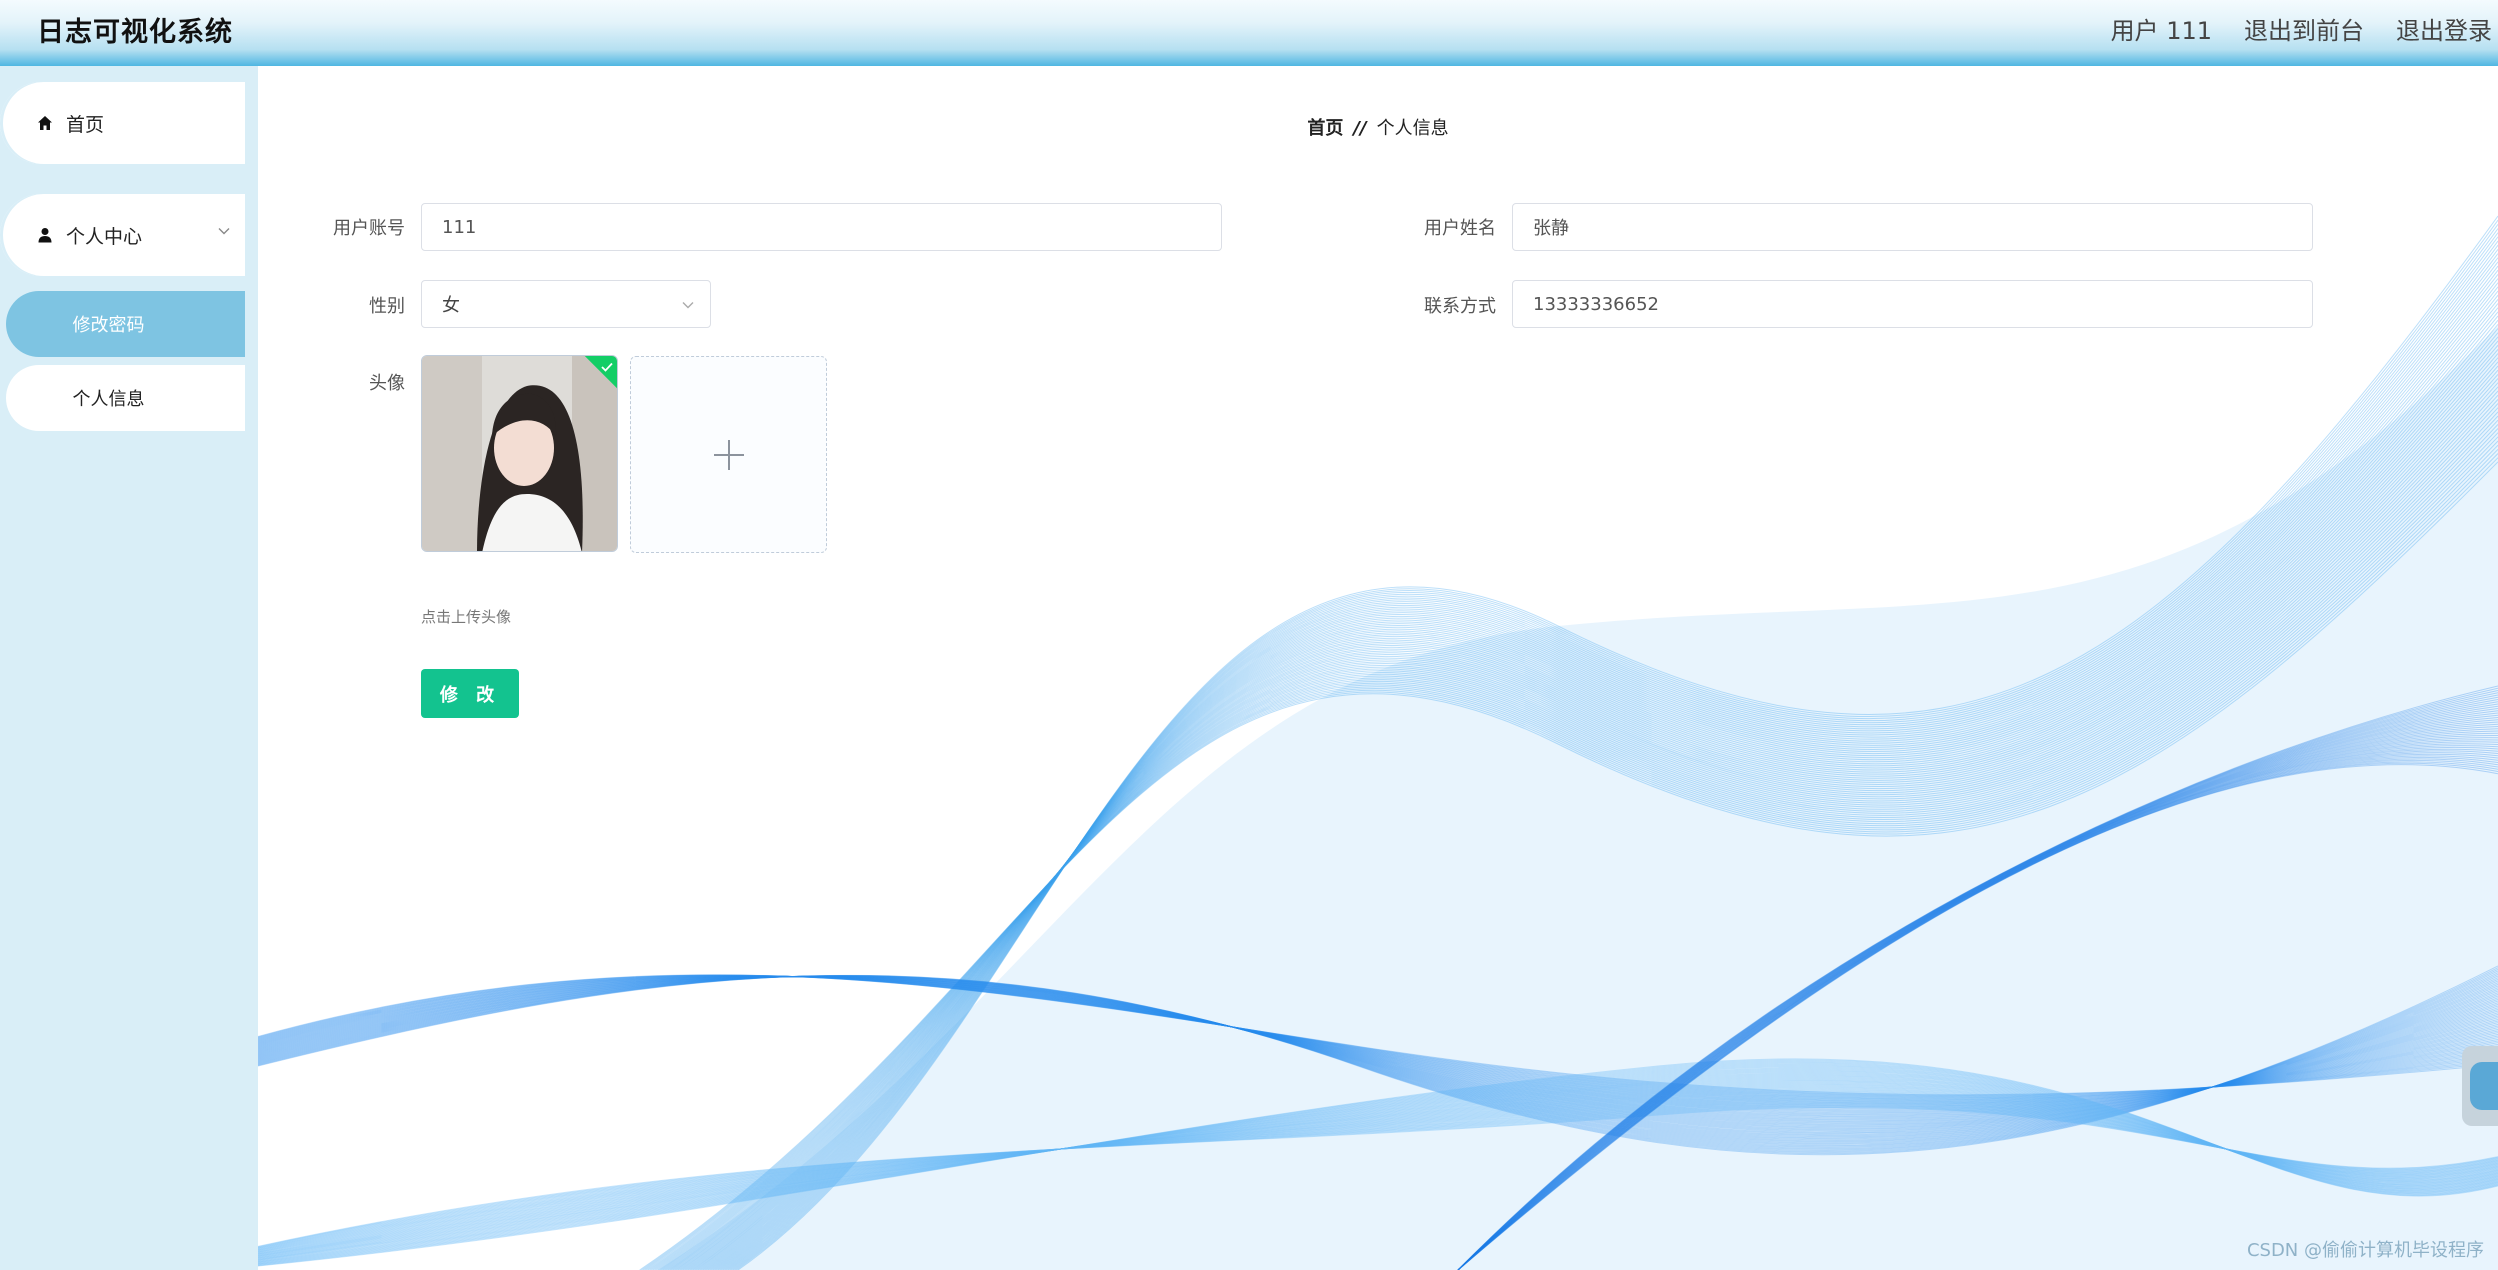  Describe the element at coordinates (451, 305) in the screenshot. I see `gender-select-value: 女` at that location.